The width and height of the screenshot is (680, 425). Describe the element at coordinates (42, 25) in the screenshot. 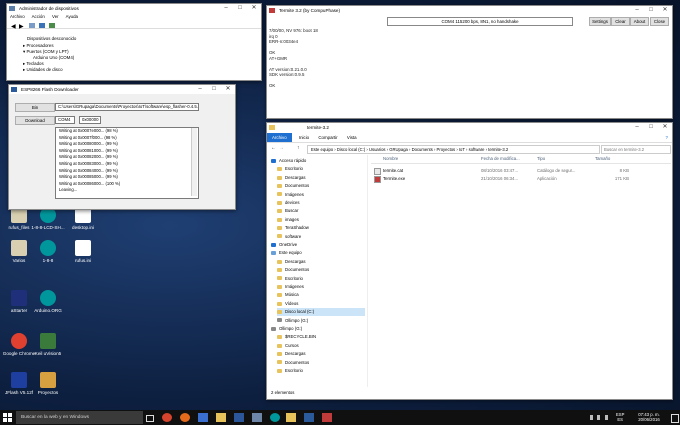

I see `help-icon` at that location.